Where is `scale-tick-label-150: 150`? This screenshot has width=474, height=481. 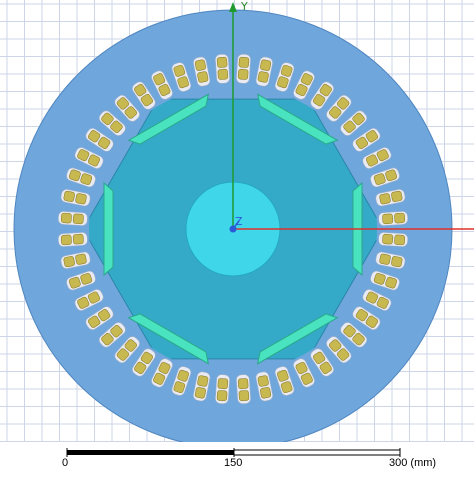
scale-tick-label-150: 150 is located at coordinates (233, 463).